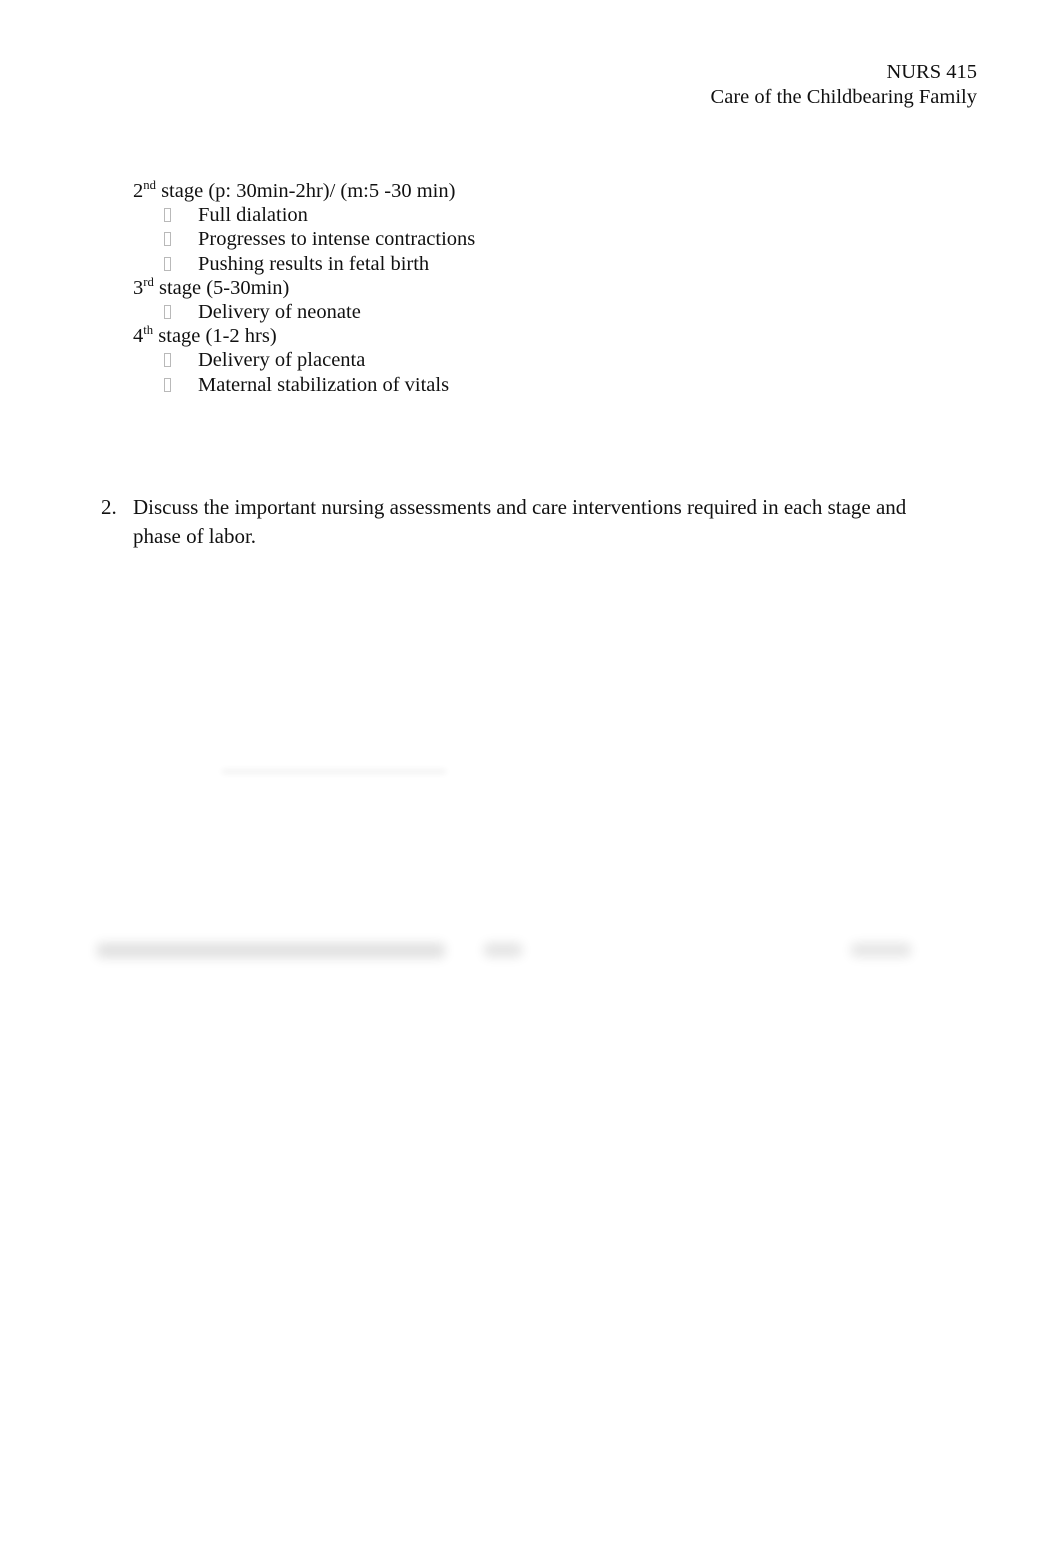 The width and height of the screenshot is (1062, 1561). Describe the element at coordinates (148, 281) in the screenshot. I see `stage-ordinal-suffix: rd` at that location.